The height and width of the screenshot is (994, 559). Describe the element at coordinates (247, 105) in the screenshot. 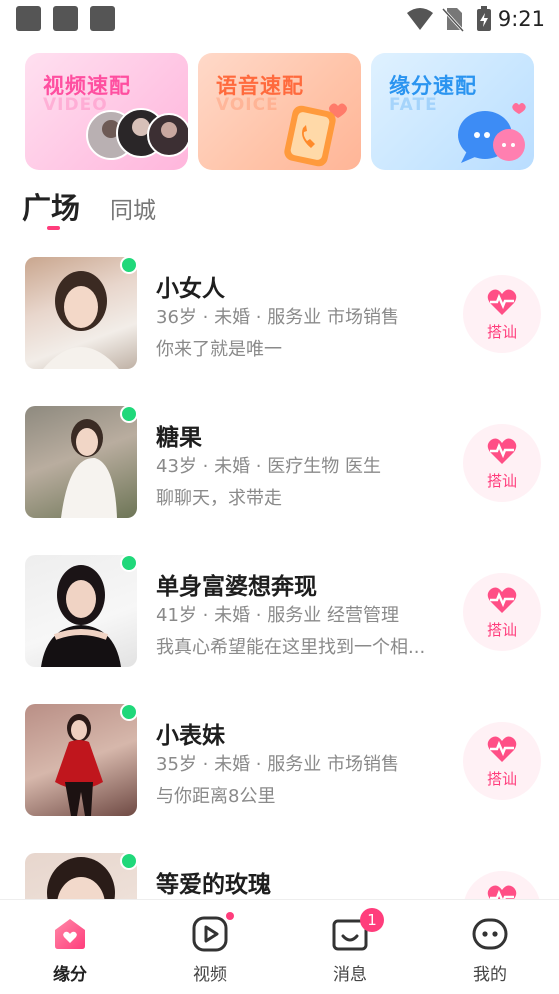

I see `card-subtitle: VOICE` at that location.